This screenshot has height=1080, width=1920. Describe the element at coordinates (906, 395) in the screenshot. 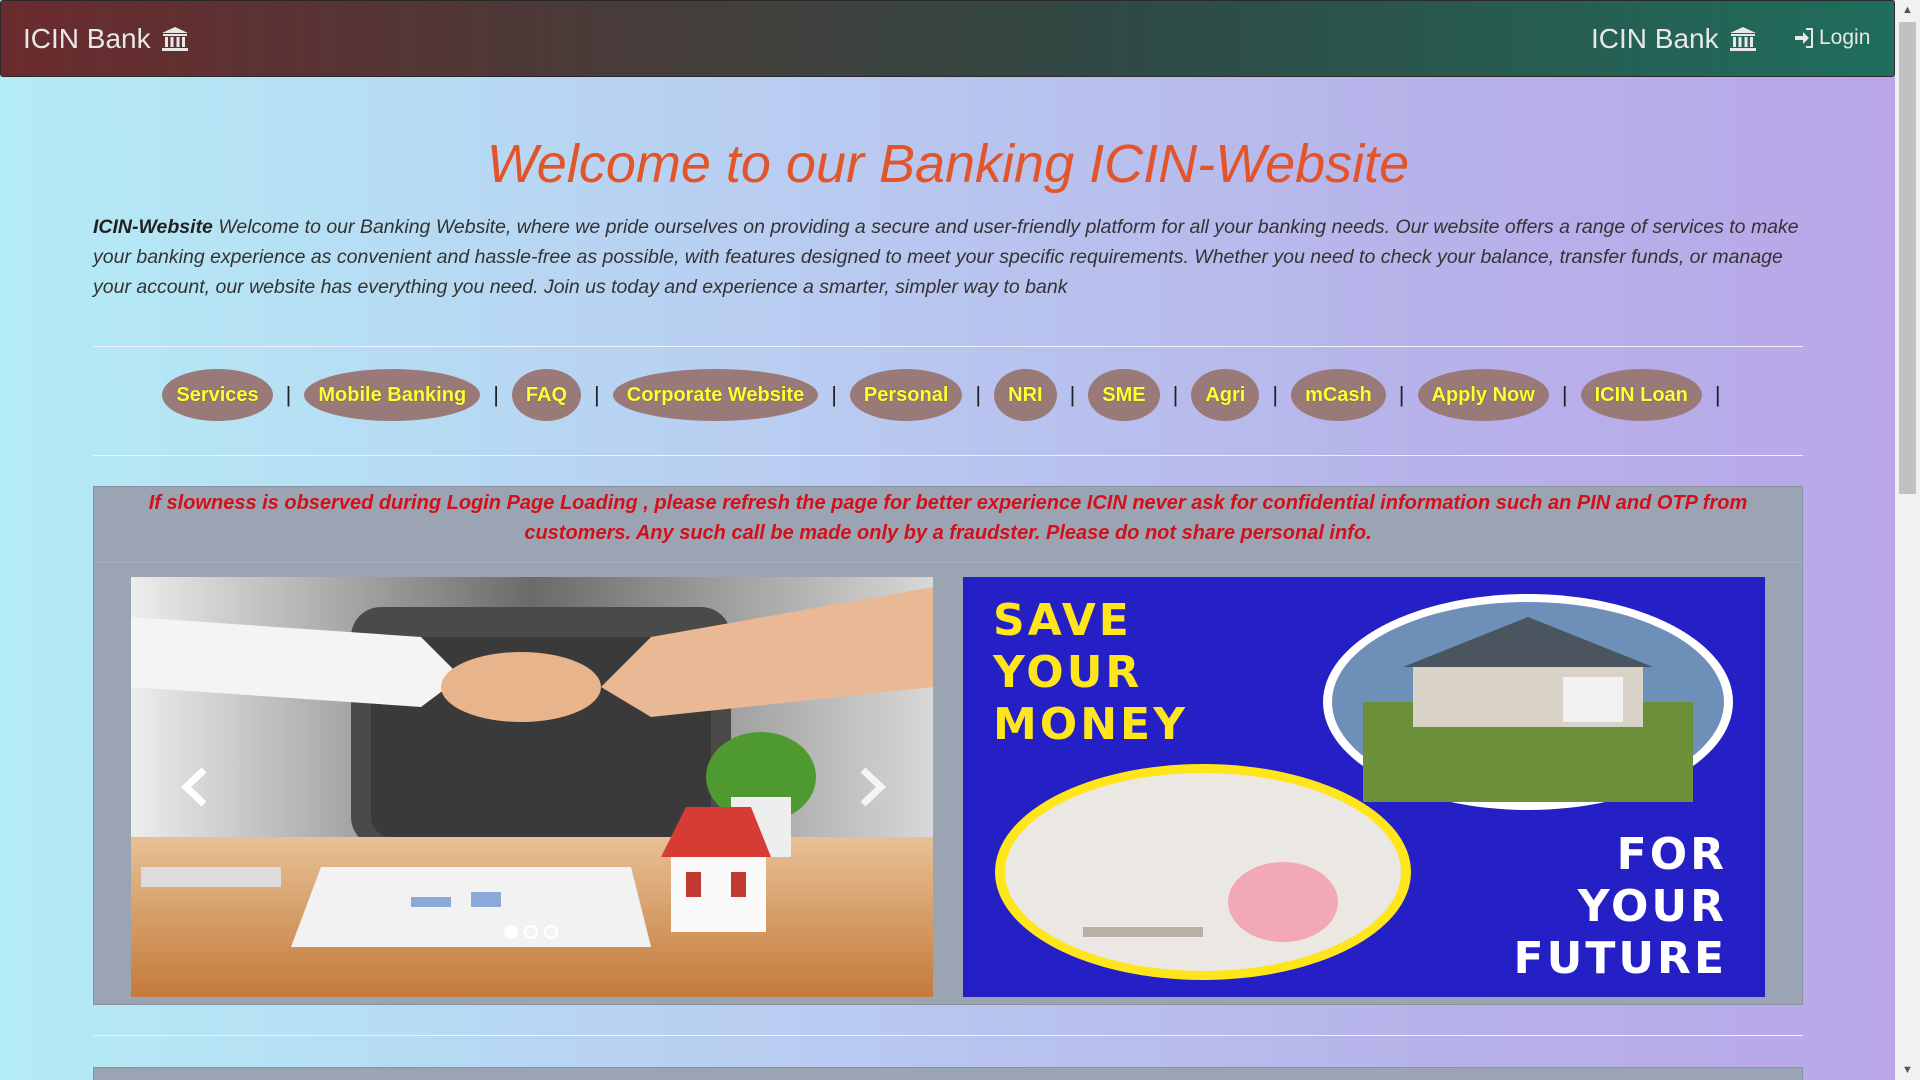

I see `nav-link-personal: Personal` at that location.